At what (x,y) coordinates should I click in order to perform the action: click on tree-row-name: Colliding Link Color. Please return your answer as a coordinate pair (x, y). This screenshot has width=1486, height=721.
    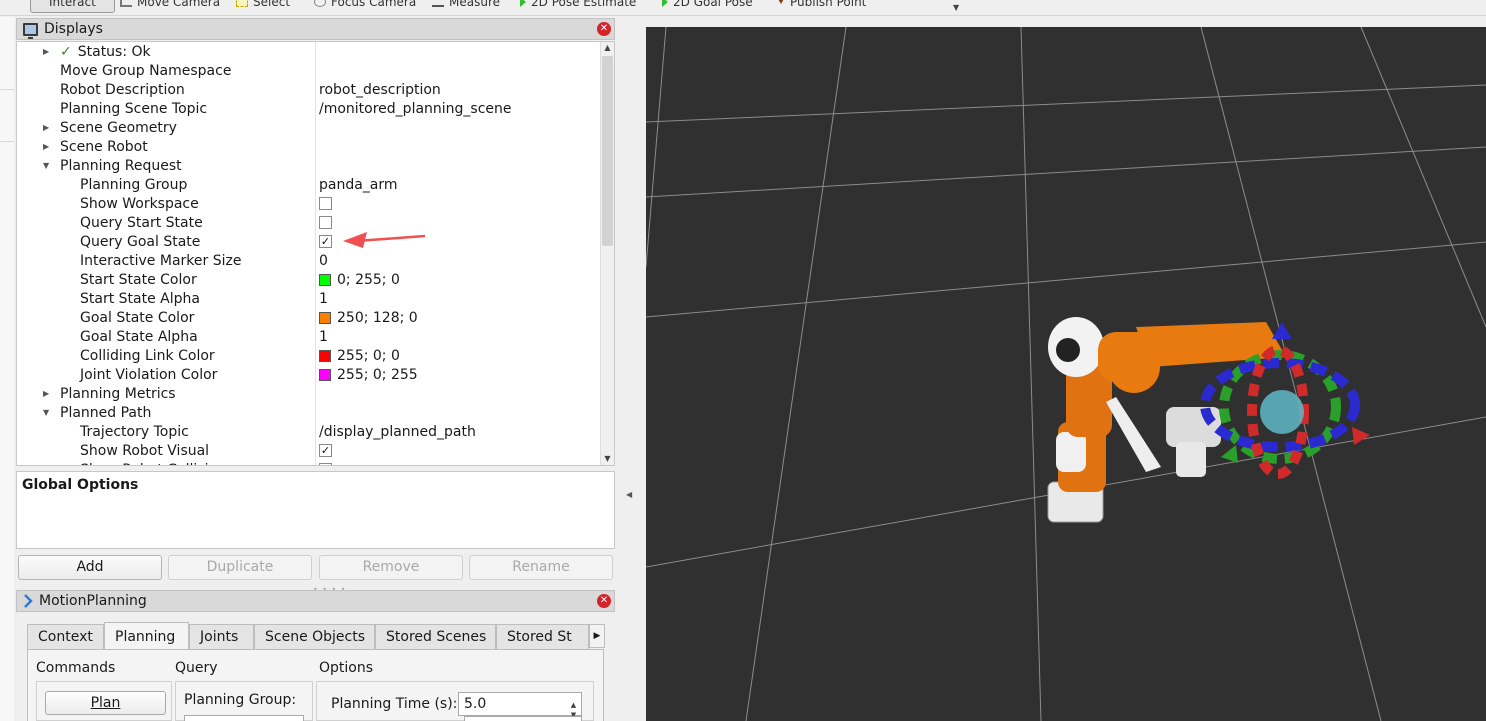
    Looking at the image, I should click on (147, 355).